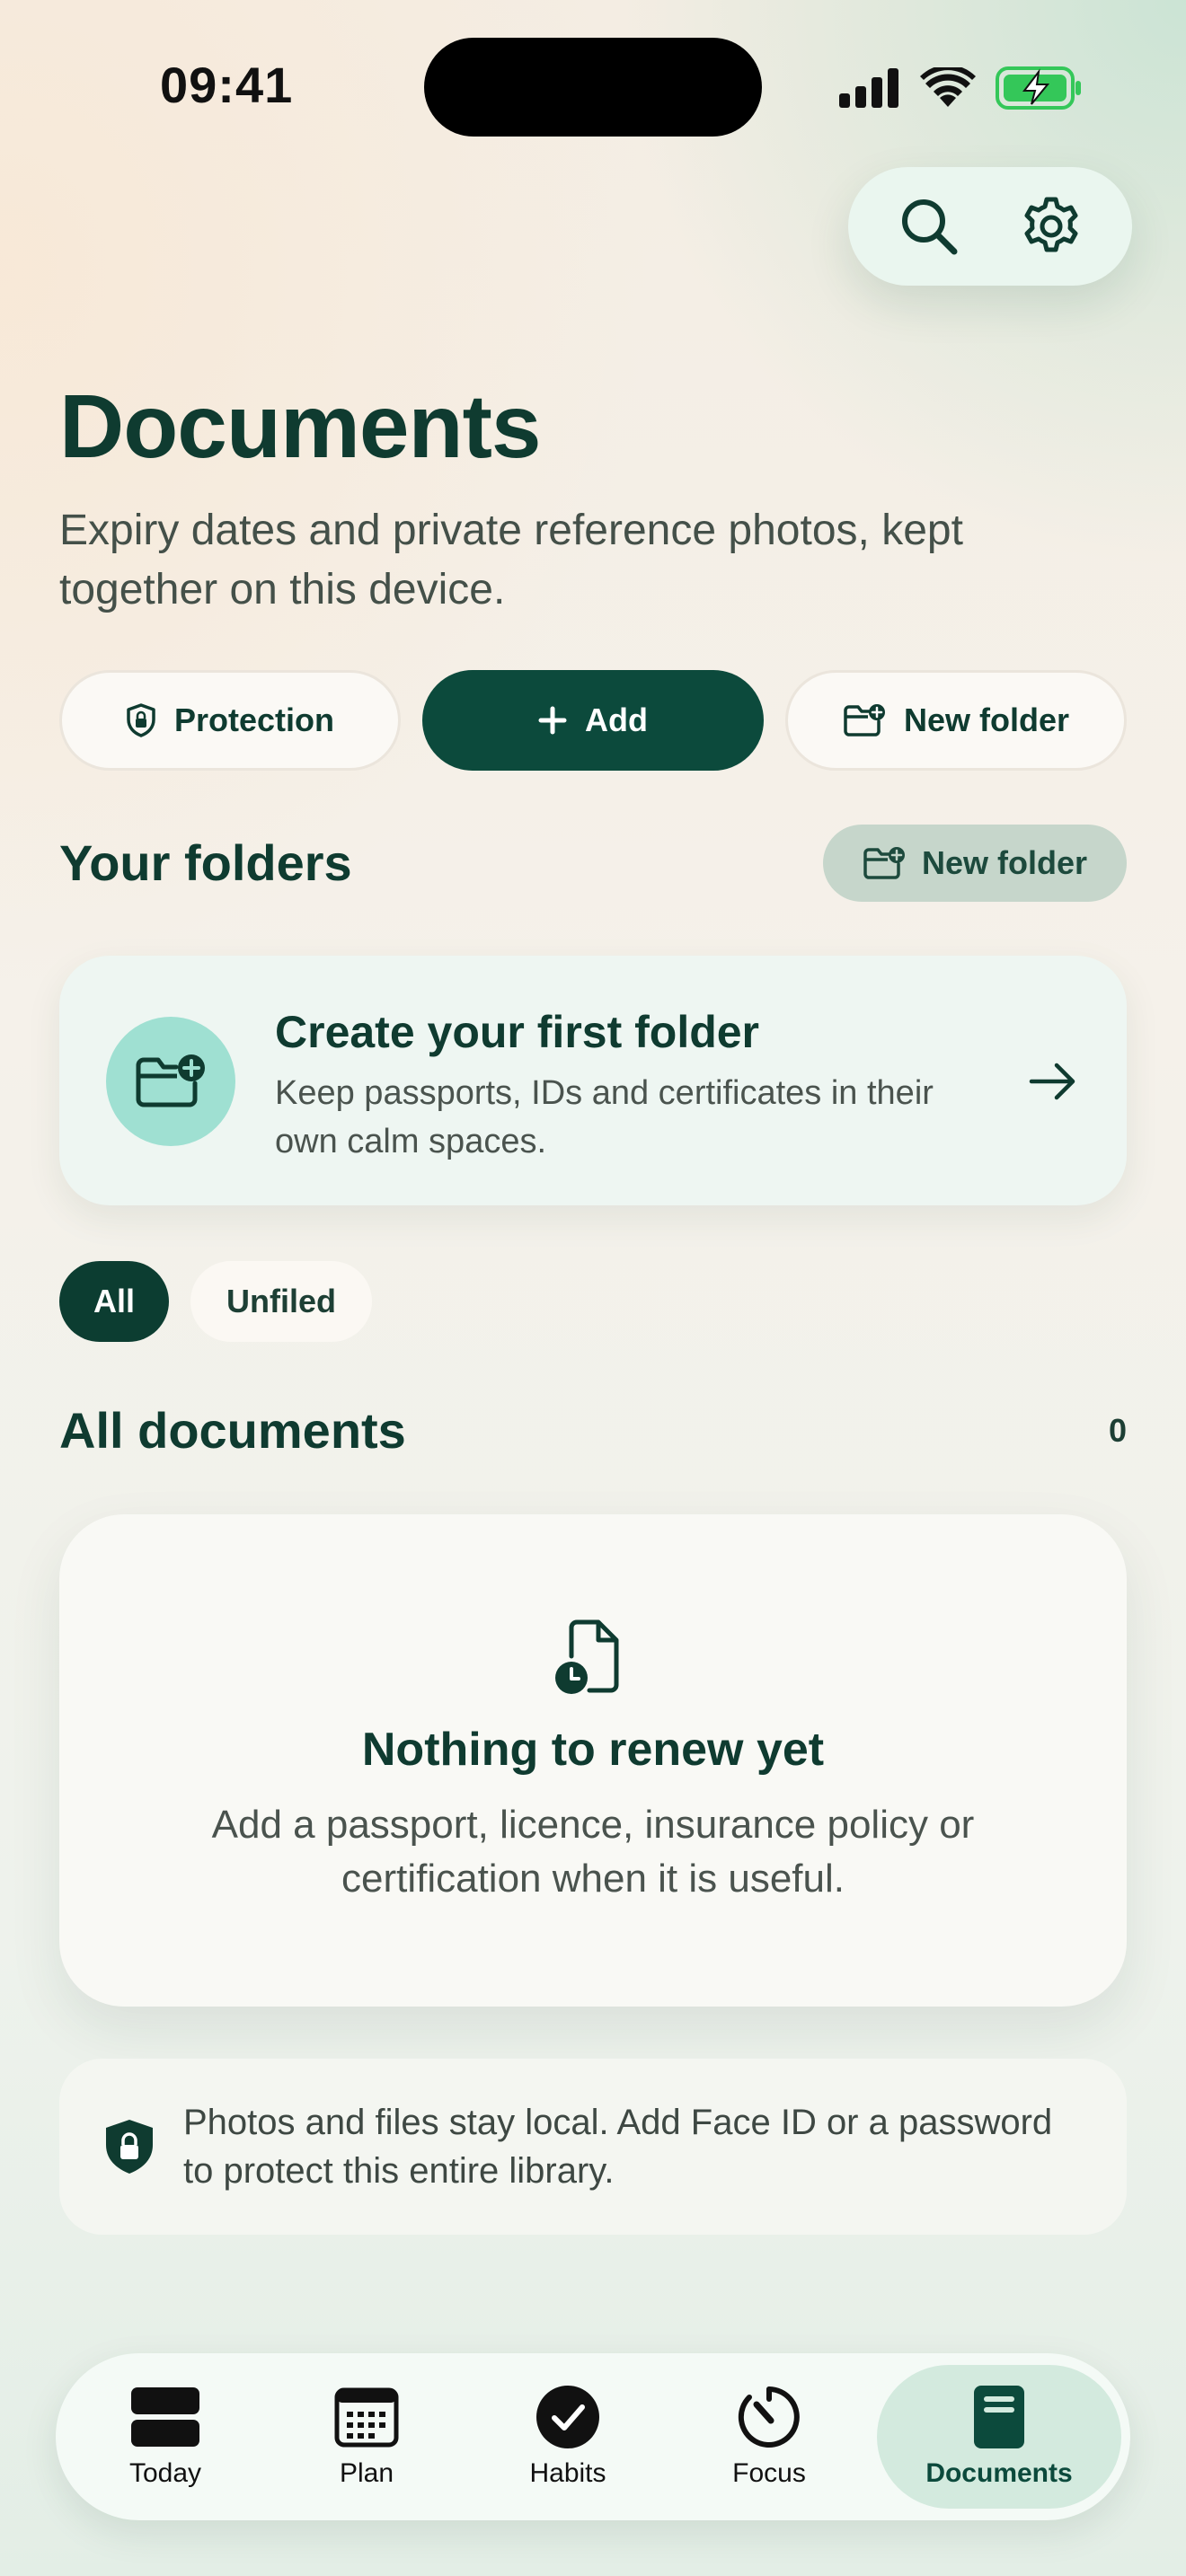 The height and width of the screenshot is (2576, 1186). I want to click on settings-button, so click(1051, 226).